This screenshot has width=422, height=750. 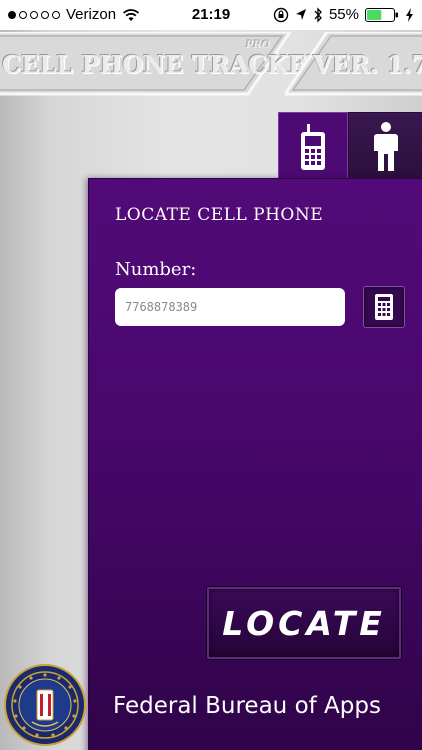 I want to click on person-icon, so click(x=386, y=146).